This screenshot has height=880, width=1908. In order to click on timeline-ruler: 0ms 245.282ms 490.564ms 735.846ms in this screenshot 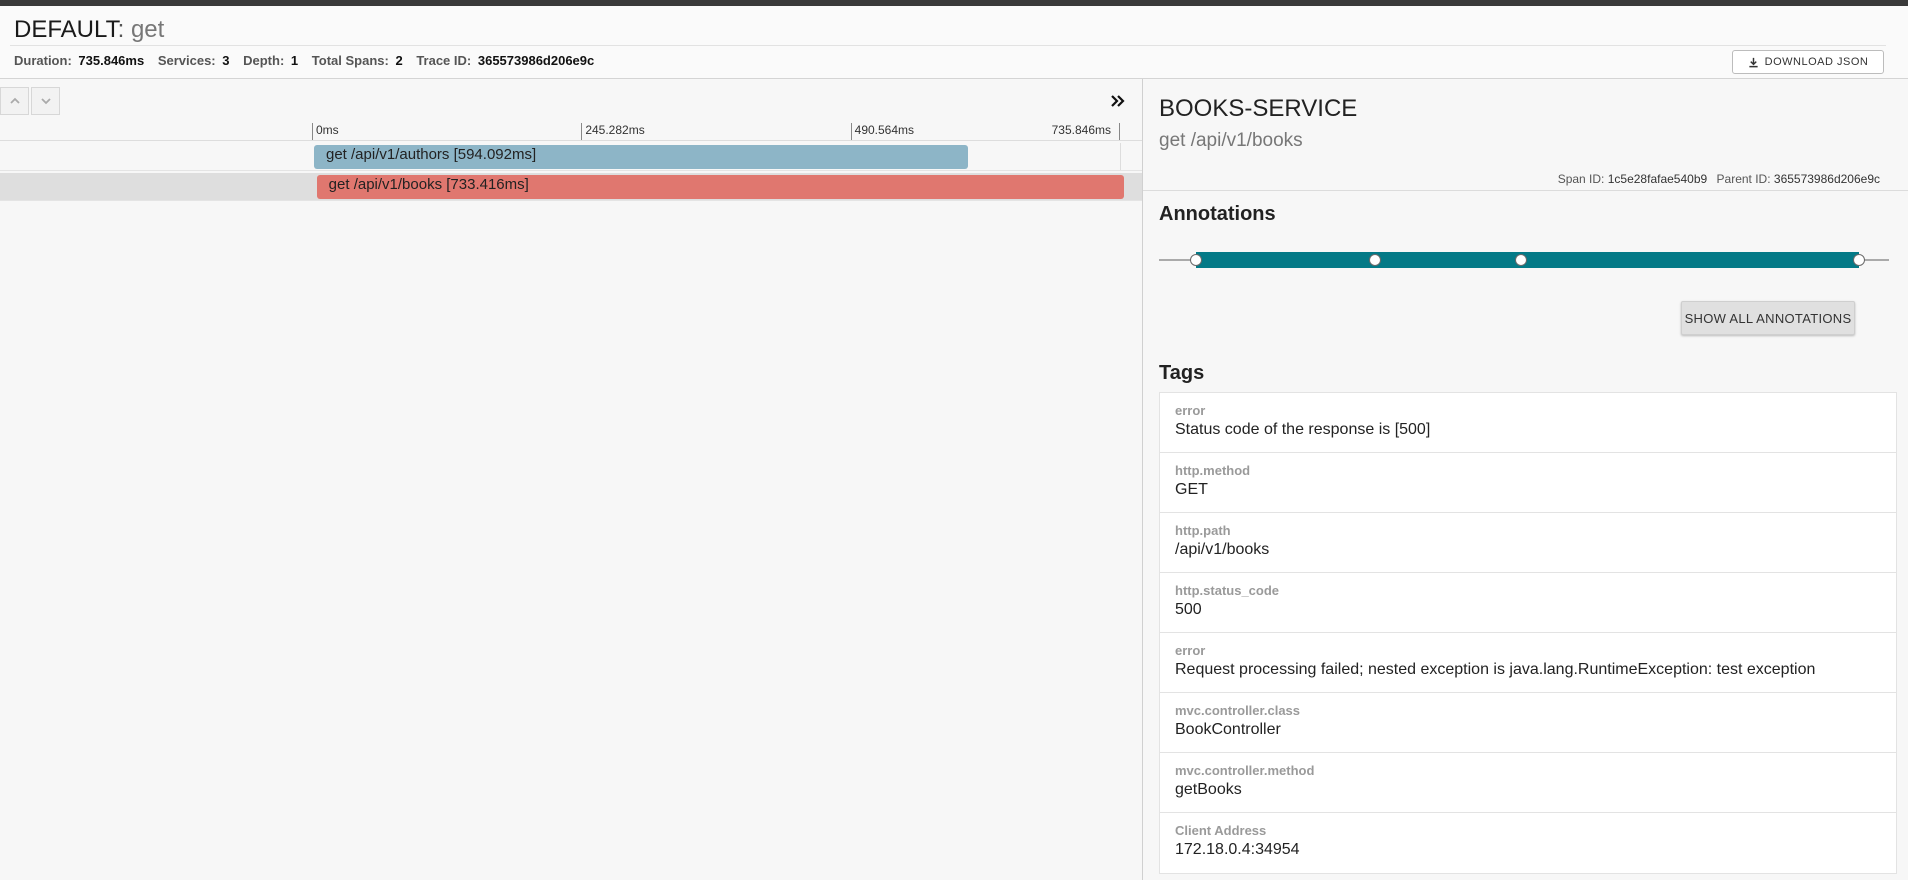, I will do `click(716, 132)`.